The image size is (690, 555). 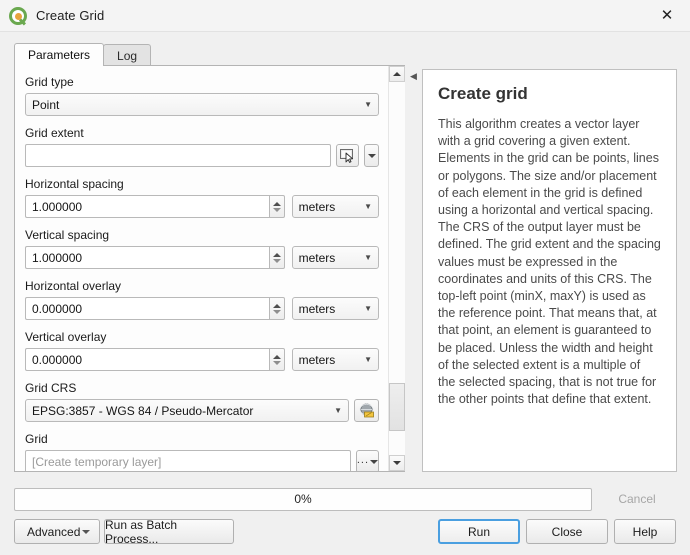 I want to click on horizontal-spacing-unit-combo: meters ▼, so click(x=335, y=206).